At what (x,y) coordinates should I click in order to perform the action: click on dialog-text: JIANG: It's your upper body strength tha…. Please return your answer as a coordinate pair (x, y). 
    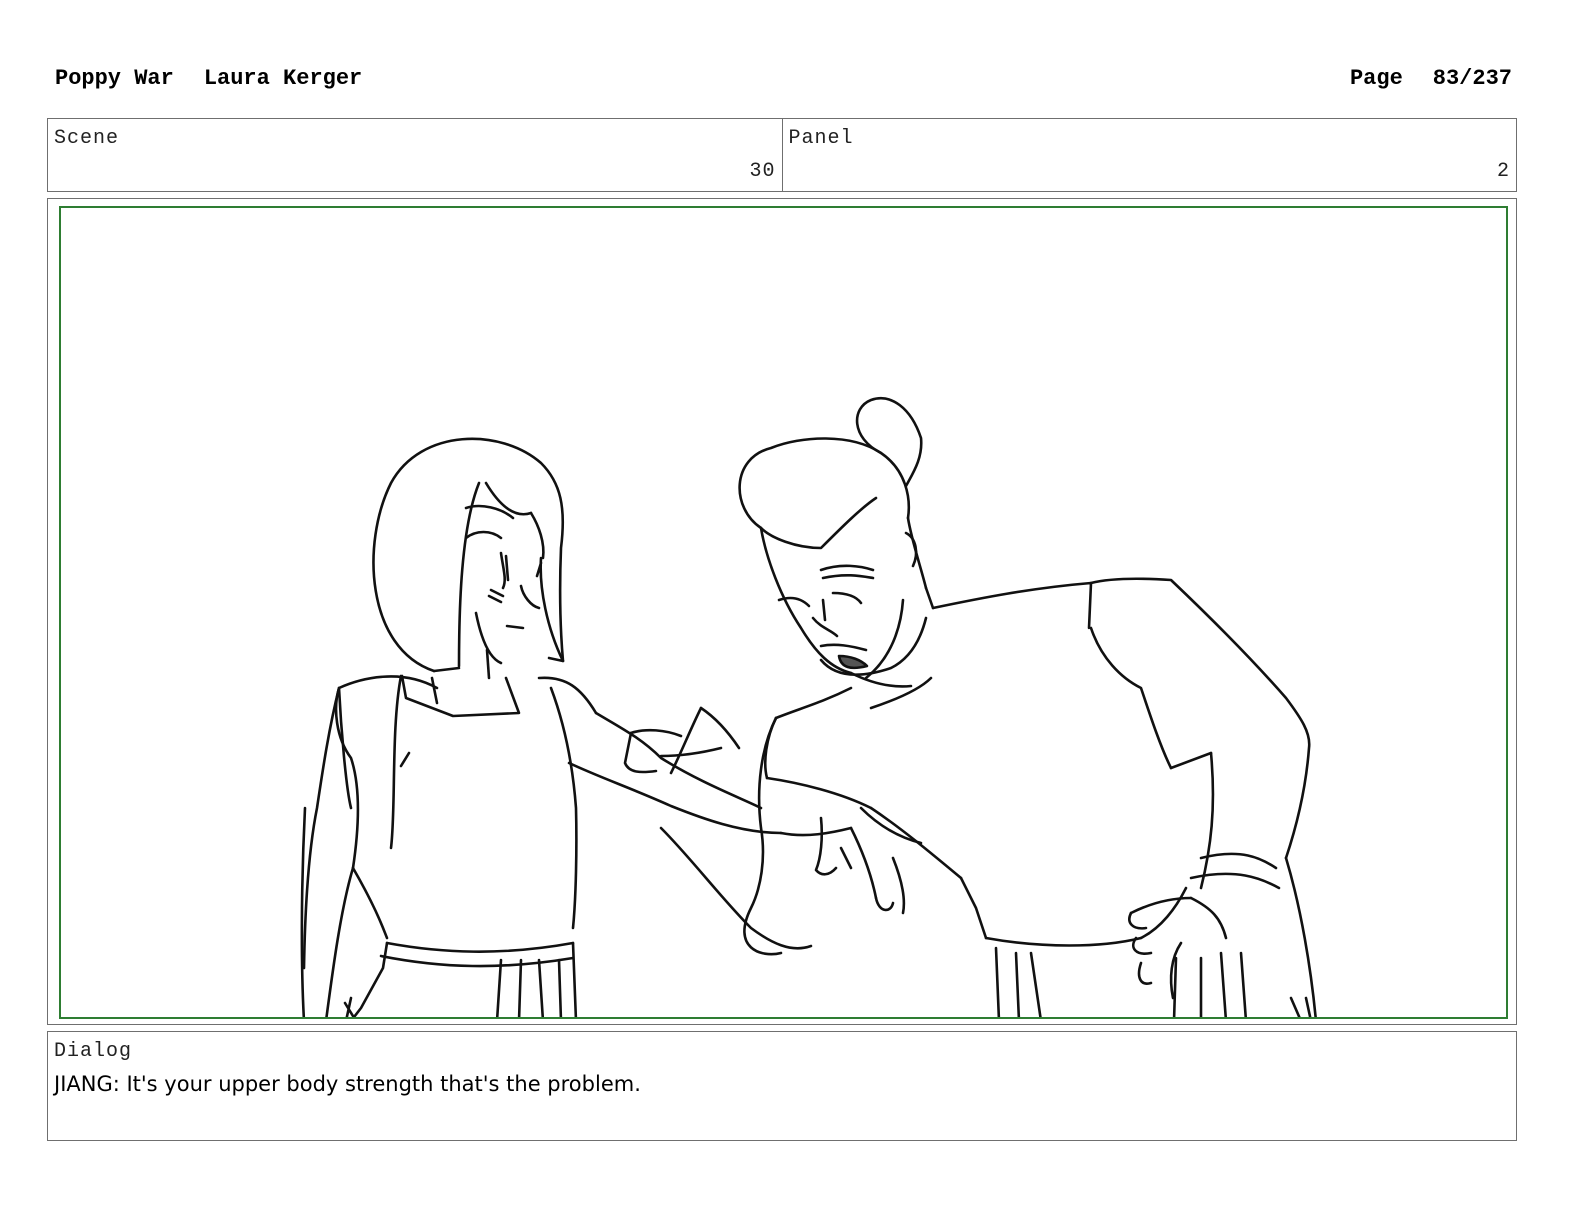
    Looking at the image, I should click on (347, 1084).